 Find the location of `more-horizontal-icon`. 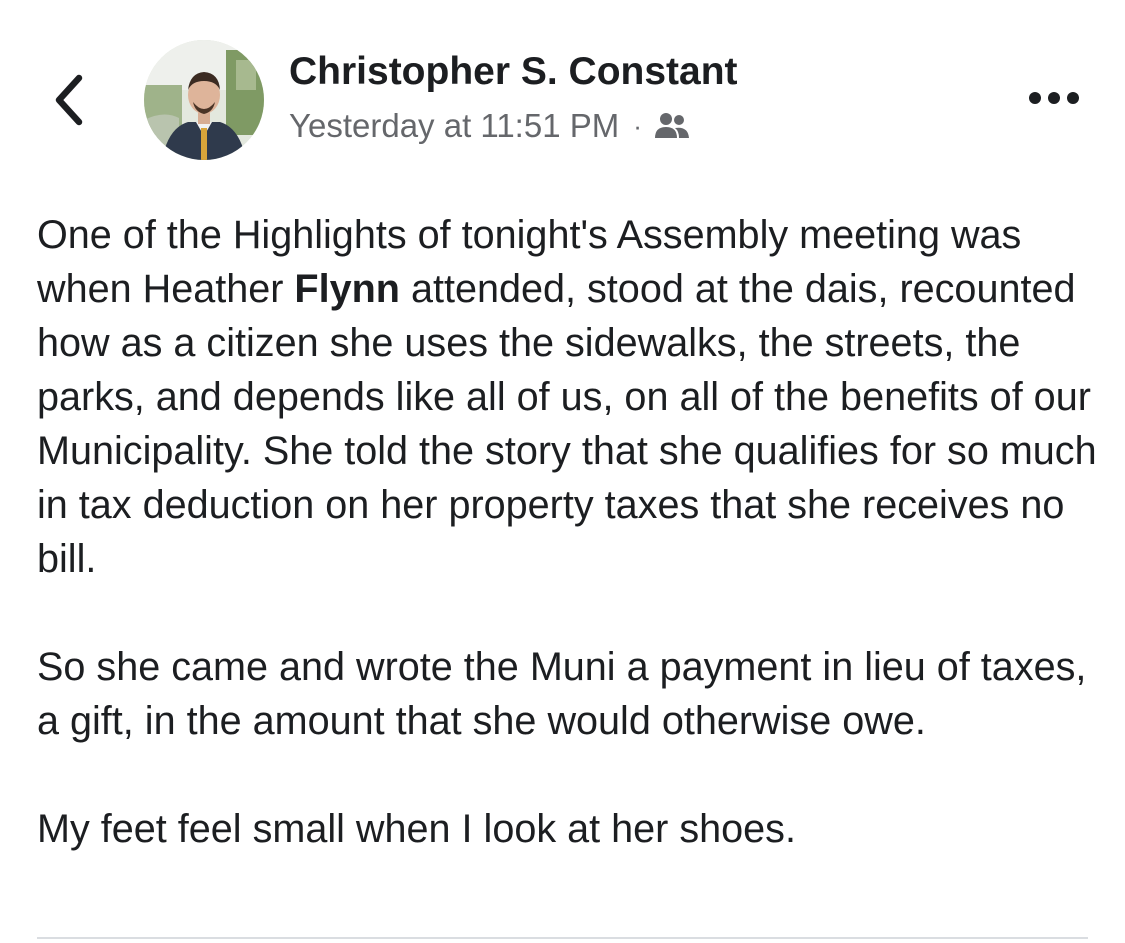

more-horizontal-icon is located at coordinates (1054, 98).